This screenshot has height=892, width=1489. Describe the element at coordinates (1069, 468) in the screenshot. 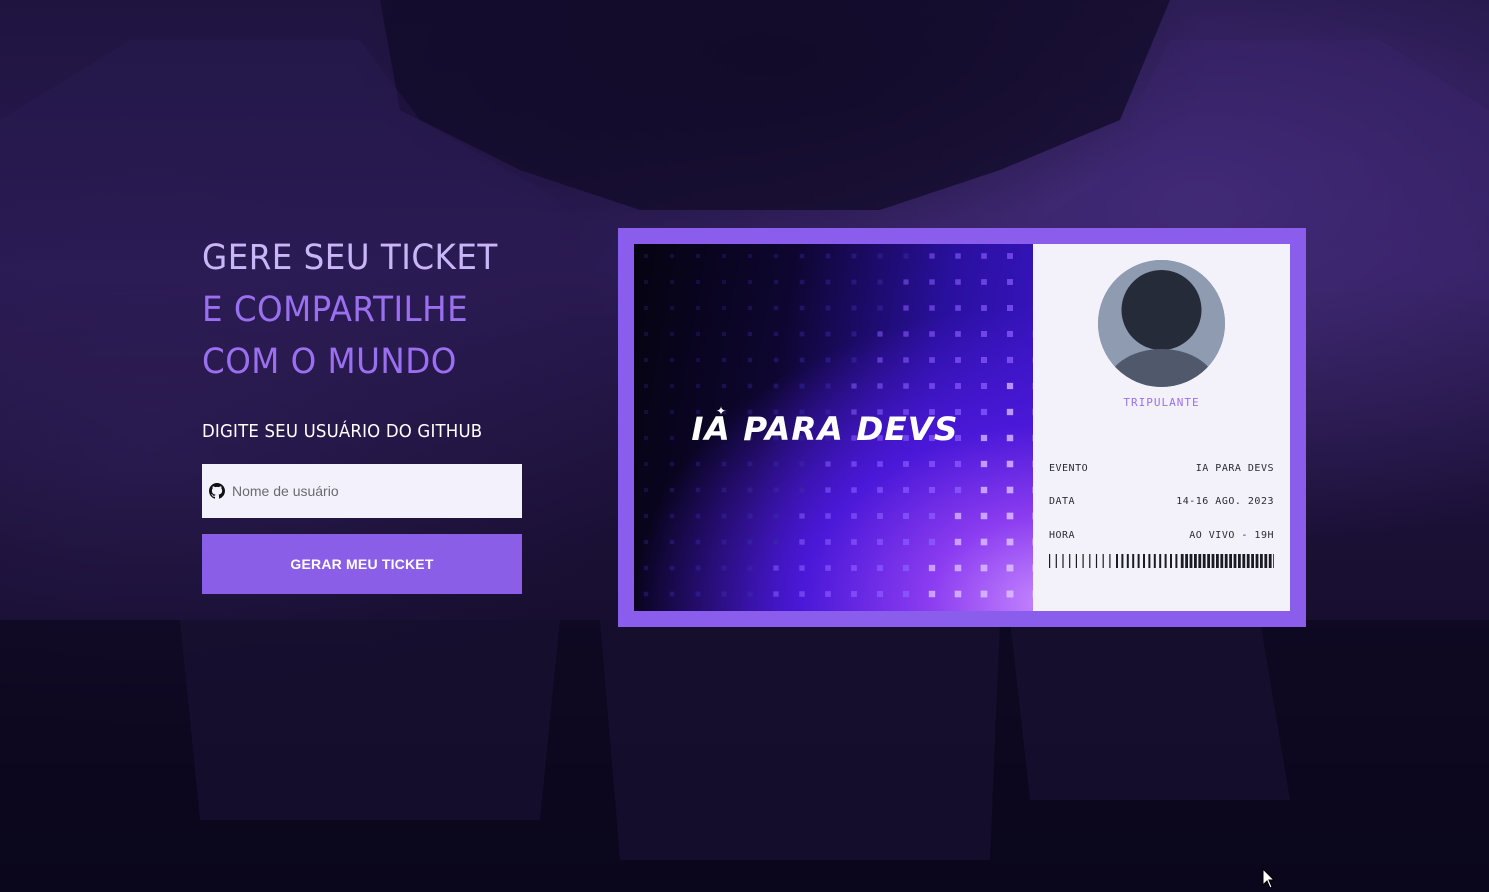

I see `detail-label: EVENTO` at that location.